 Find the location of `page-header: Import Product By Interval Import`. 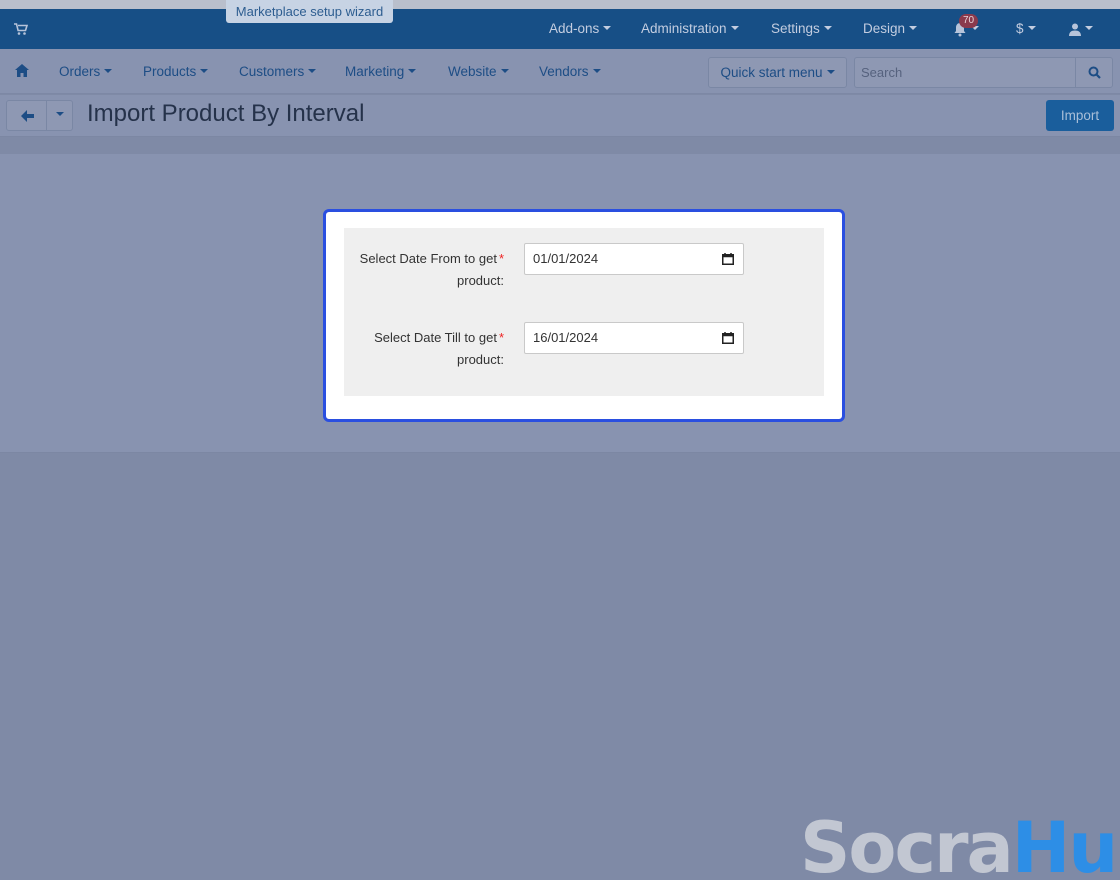

page-header: Import Product By Interval Import is located at coordinates (560, 116).